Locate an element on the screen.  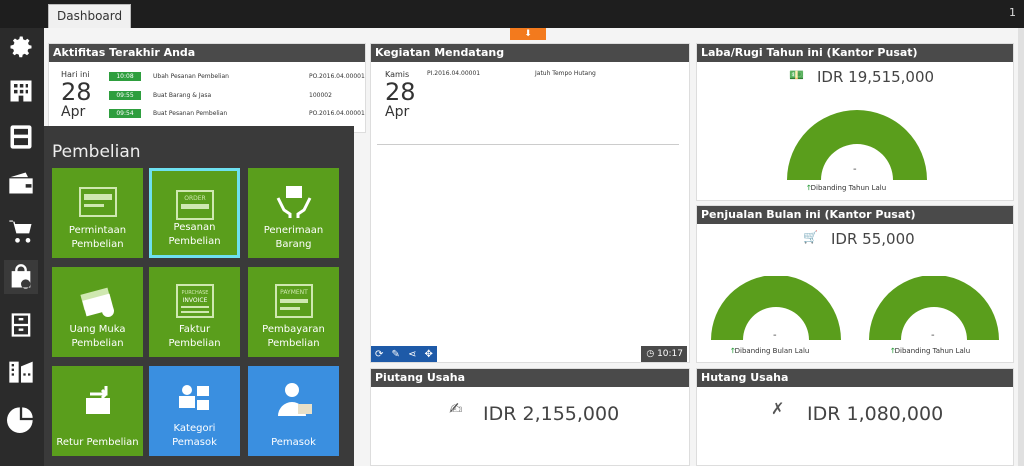
tile-label: Pesanan is located at coordinates (194, 227).